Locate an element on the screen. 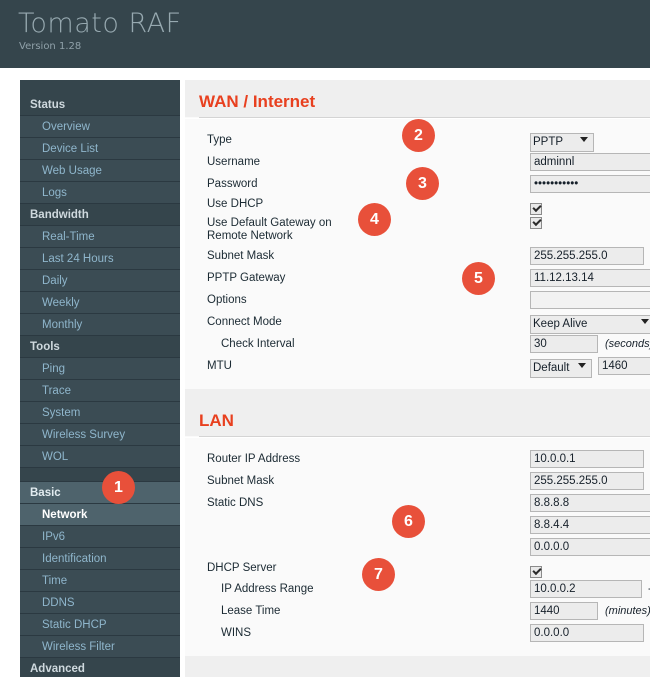 The width and height of the screenshot is (650, 677). lan-static-dns-label: Static DNS is located at coordinates (235, 503).